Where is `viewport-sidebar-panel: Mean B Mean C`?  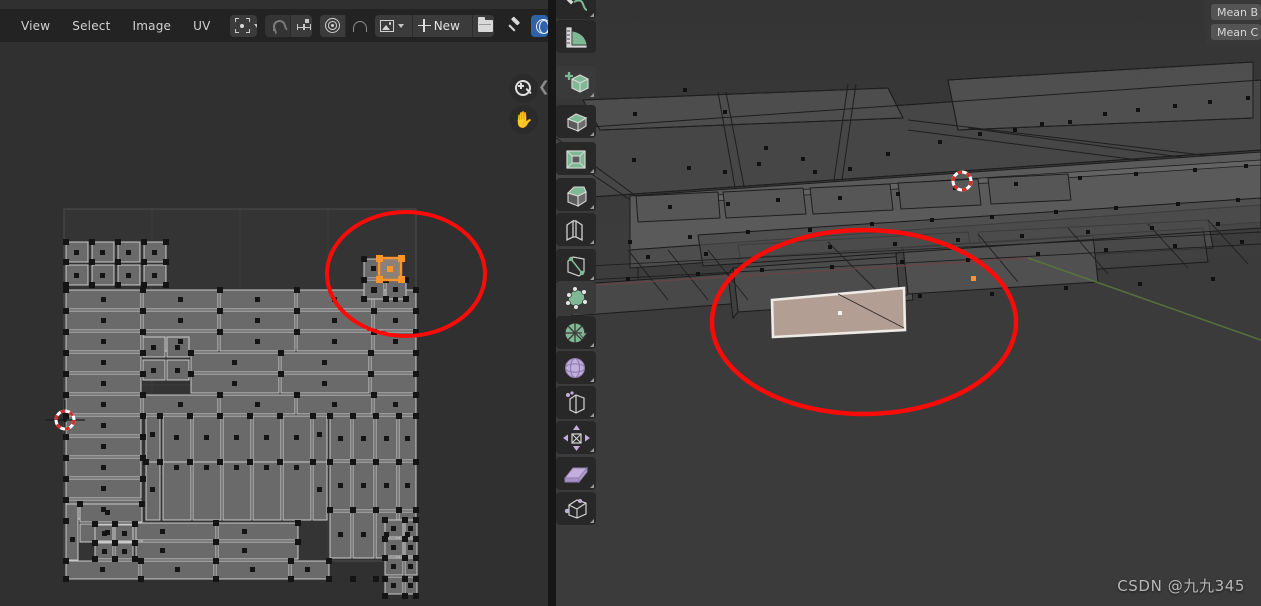
viewport-sidebar-panel: Mean B Mean C is located at coordinates (1233, 22).